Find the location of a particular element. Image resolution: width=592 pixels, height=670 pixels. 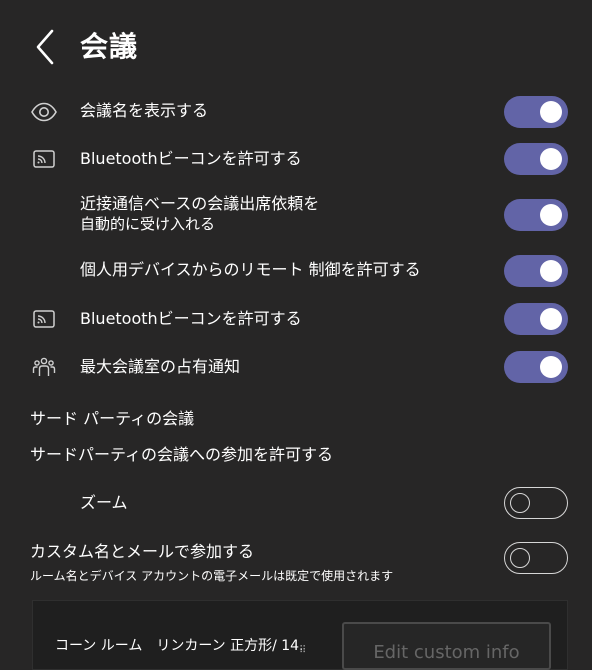

custom-join-description: ルーム名とデバイス アカウントの電子メールは既定で使用されます is located at coordinates (212, 576).